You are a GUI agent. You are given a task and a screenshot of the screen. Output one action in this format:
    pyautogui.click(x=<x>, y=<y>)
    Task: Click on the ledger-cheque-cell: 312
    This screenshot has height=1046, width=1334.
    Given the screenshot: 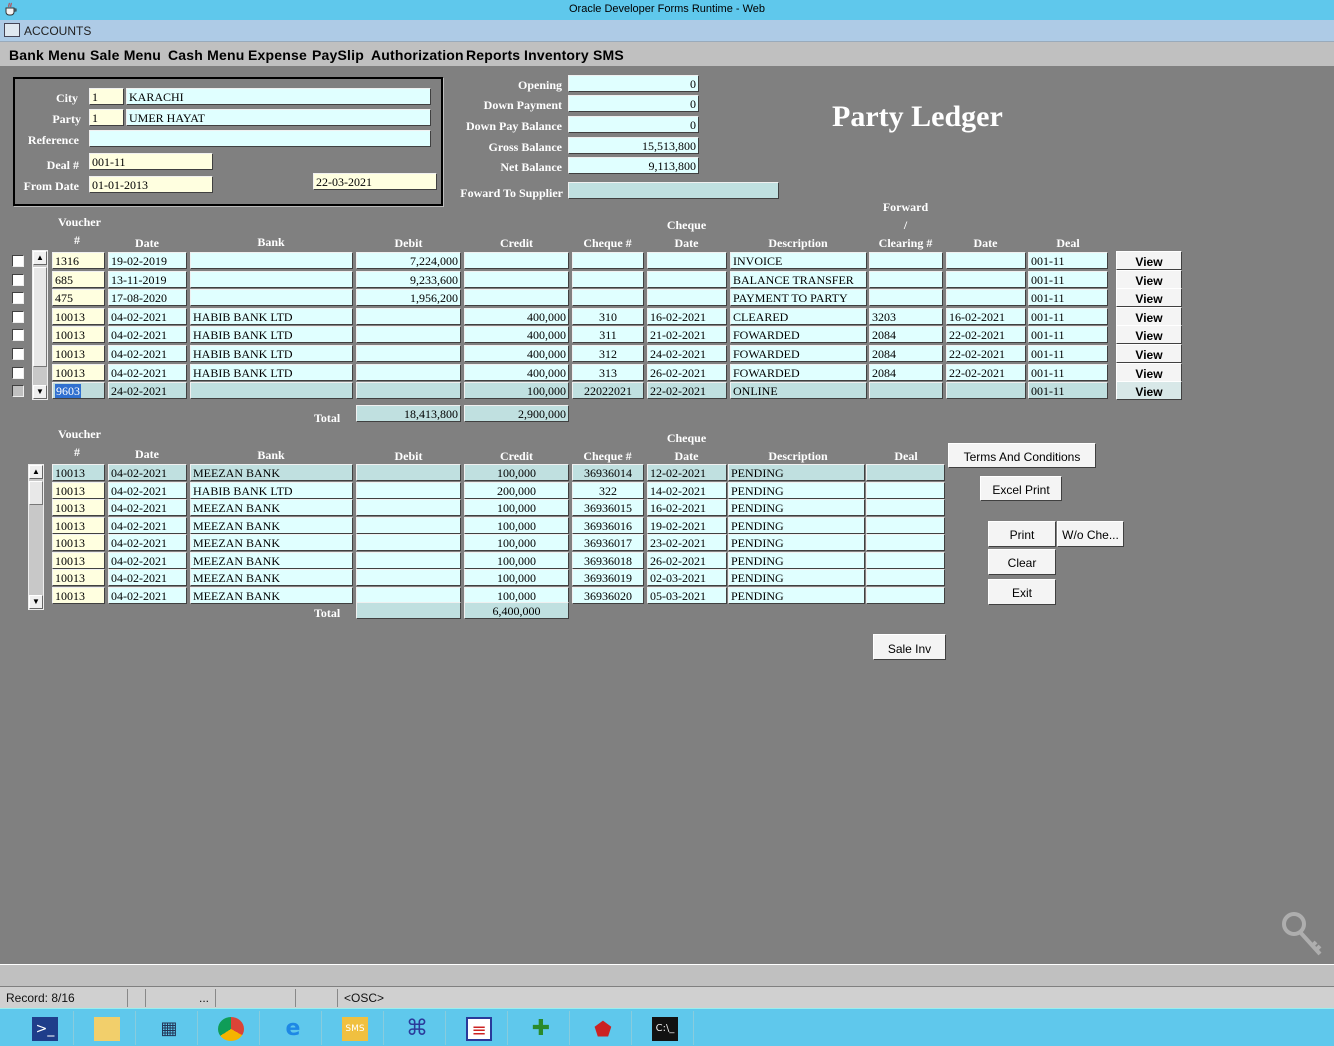 What is the action you would take?
    pyautogui.click(x=608, y=353)
    